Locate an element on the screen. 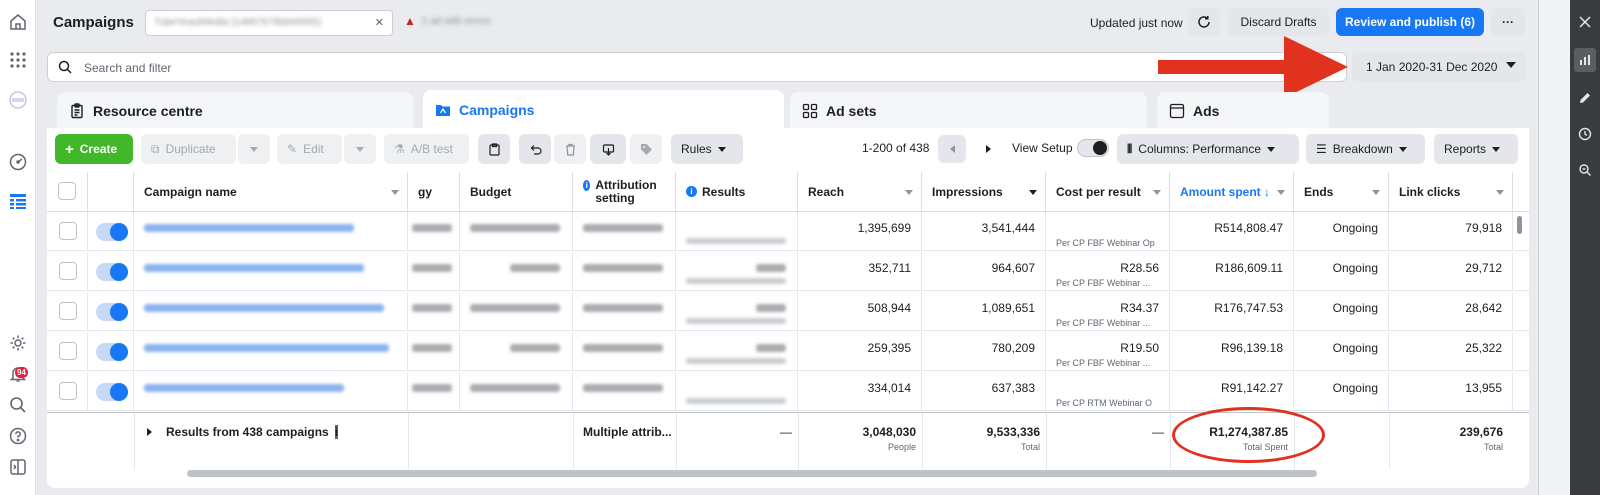 The height and width of the screenshot is (495, 1600). ab-test-button: ⚗ A/B test is located at coordinates (426, 149).